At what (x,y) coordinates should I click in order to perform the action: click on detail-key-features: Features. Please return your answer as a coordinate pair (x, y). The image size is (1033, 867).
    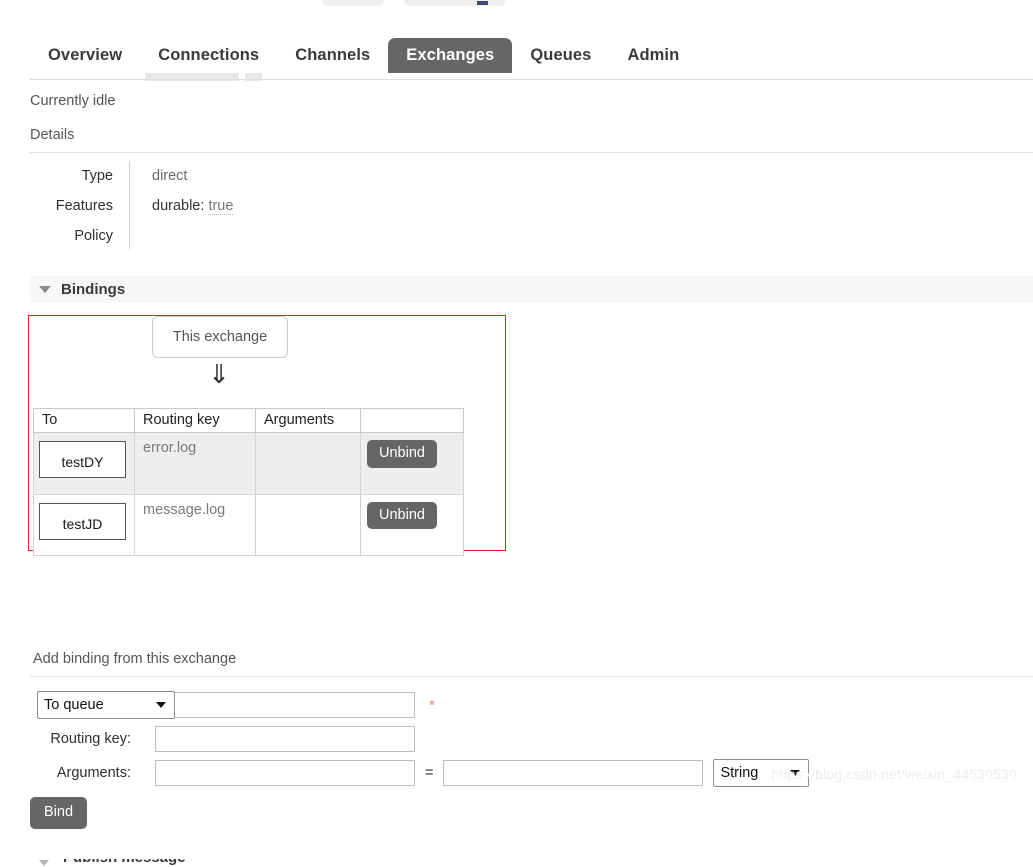
    Looking at the image, I should click on (84, 206).